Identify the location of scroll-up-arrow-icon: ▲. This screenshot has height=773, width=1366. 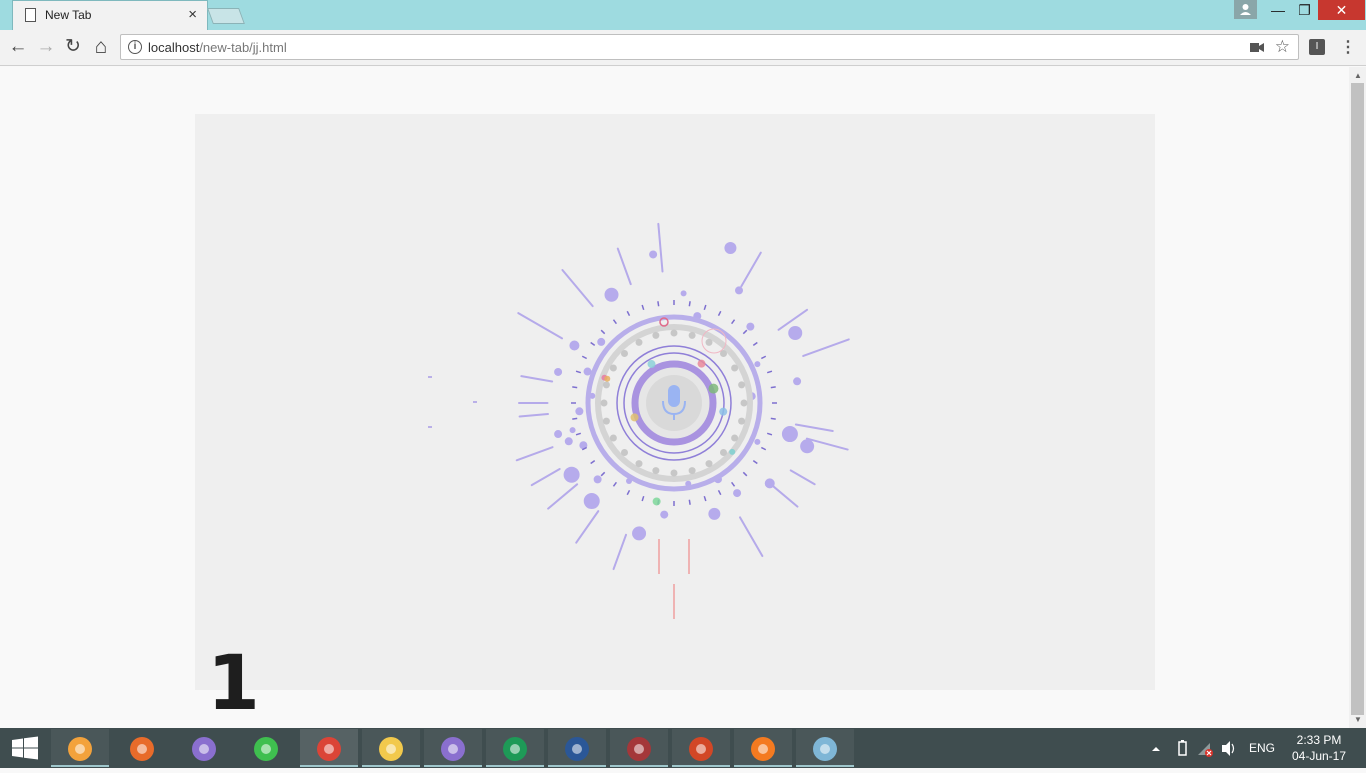
(1358, 75).